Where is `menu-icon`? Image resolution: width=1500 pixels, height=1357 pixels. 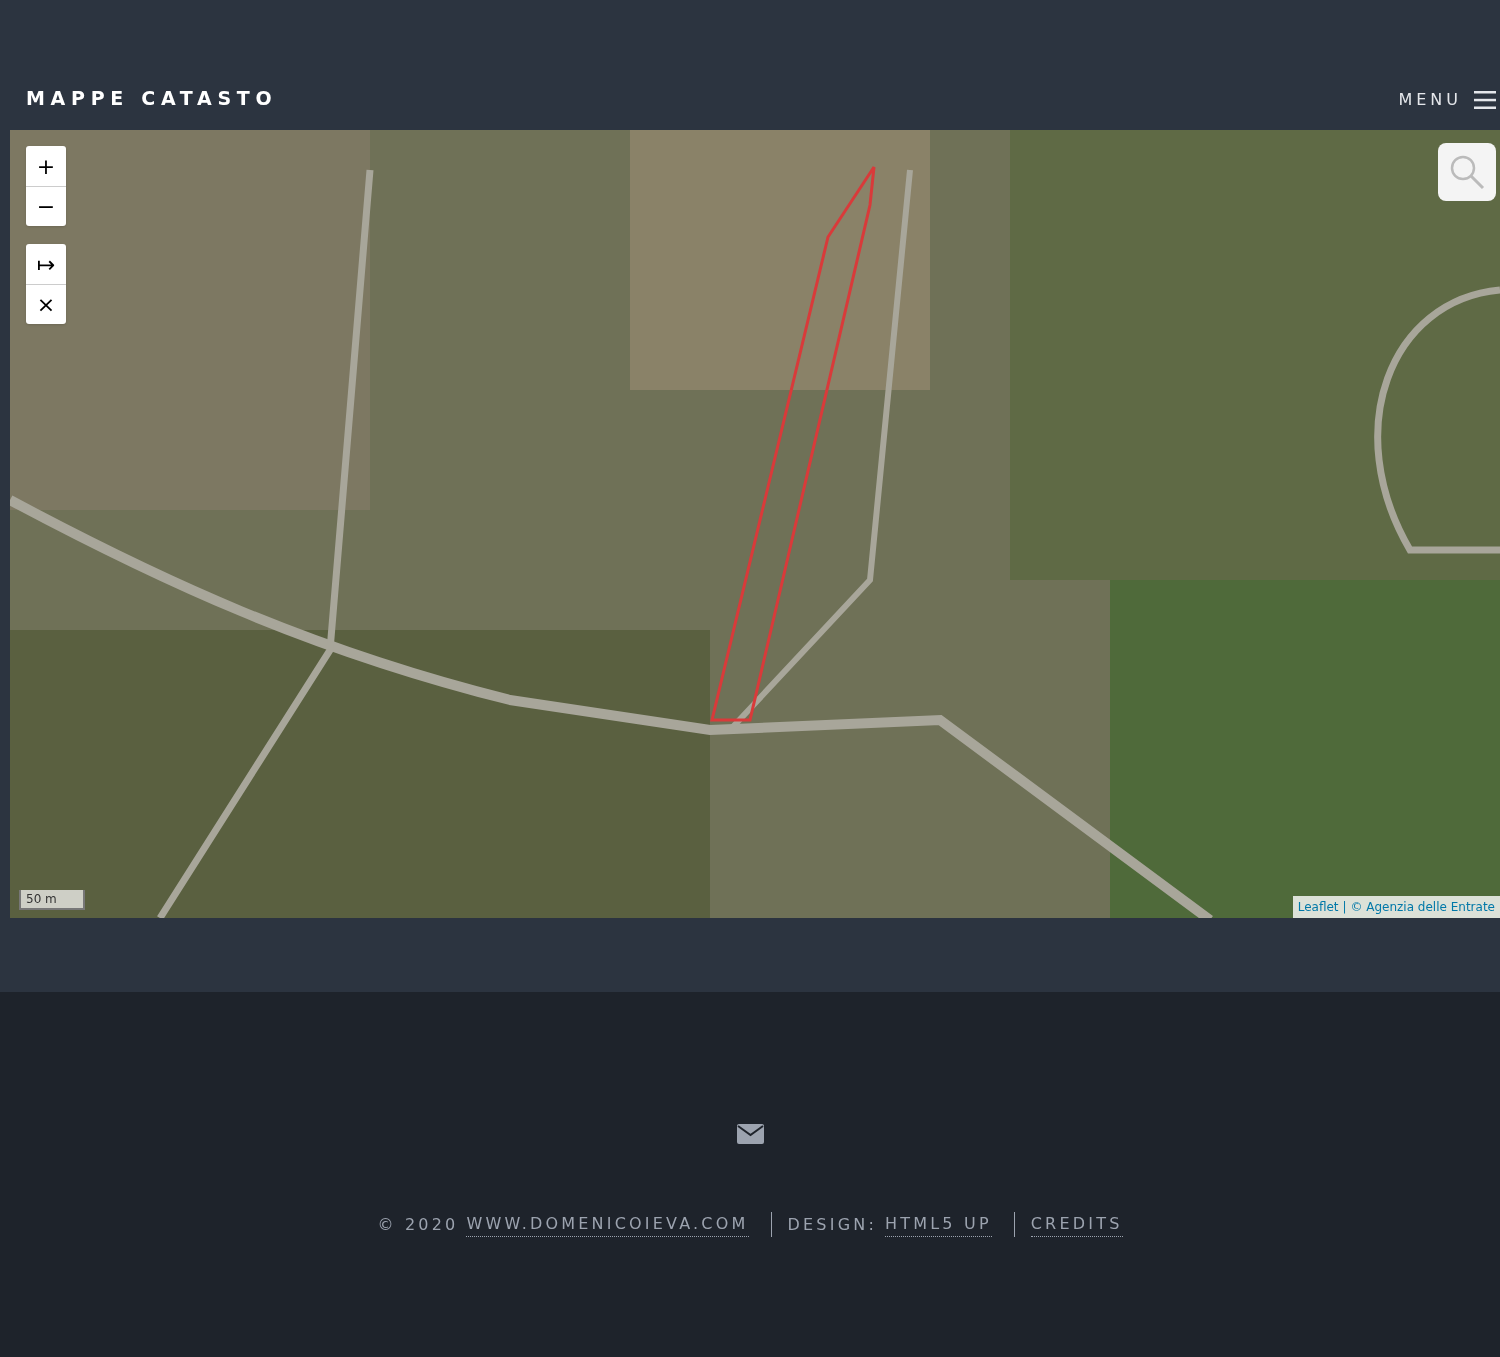
menu-icon is located at coordinates (1485, 100).